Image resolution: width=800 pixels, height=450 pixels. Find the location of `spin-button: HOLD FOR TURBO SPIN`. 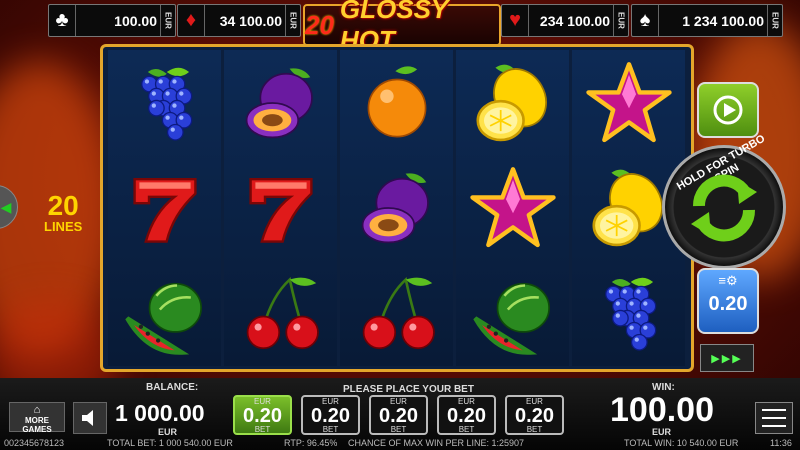

spin-button: HOLD FOR TURBO SPIN is located at coordinates (724, 201).